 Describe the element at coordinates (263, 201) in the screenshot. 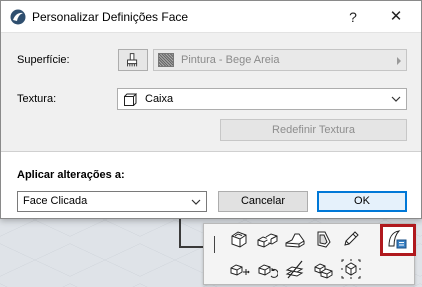

I see `cancel-button: Cancelar` at that location.